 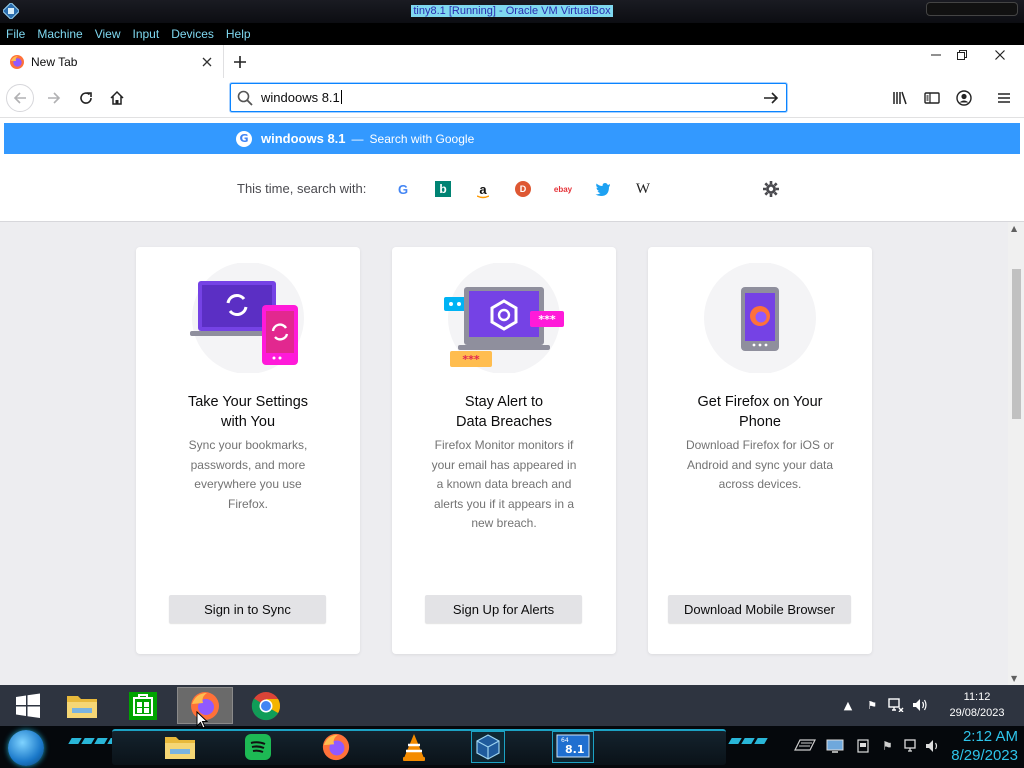 What do you see at coordinates (28, 705) in the screenshot?
I see `windows-start-button` at bounding box center [28, 705].